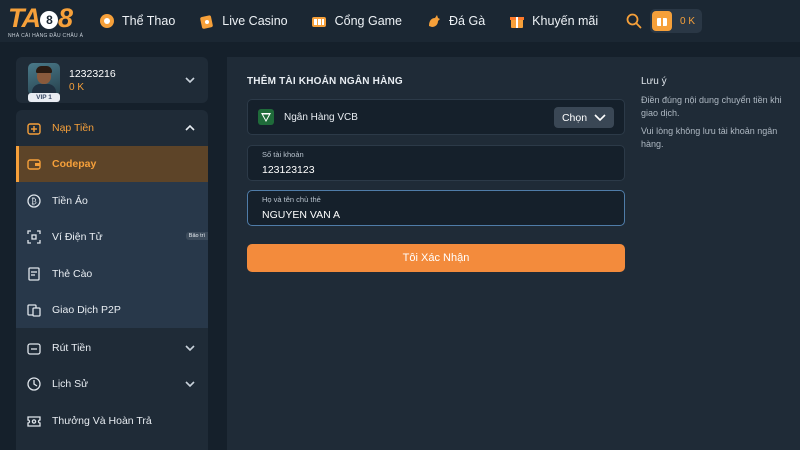 Image resolution: width=800 pixels, height=450 pixels. I want to click on nav-item-cockfight: Đá Gà, so click(455, 21).